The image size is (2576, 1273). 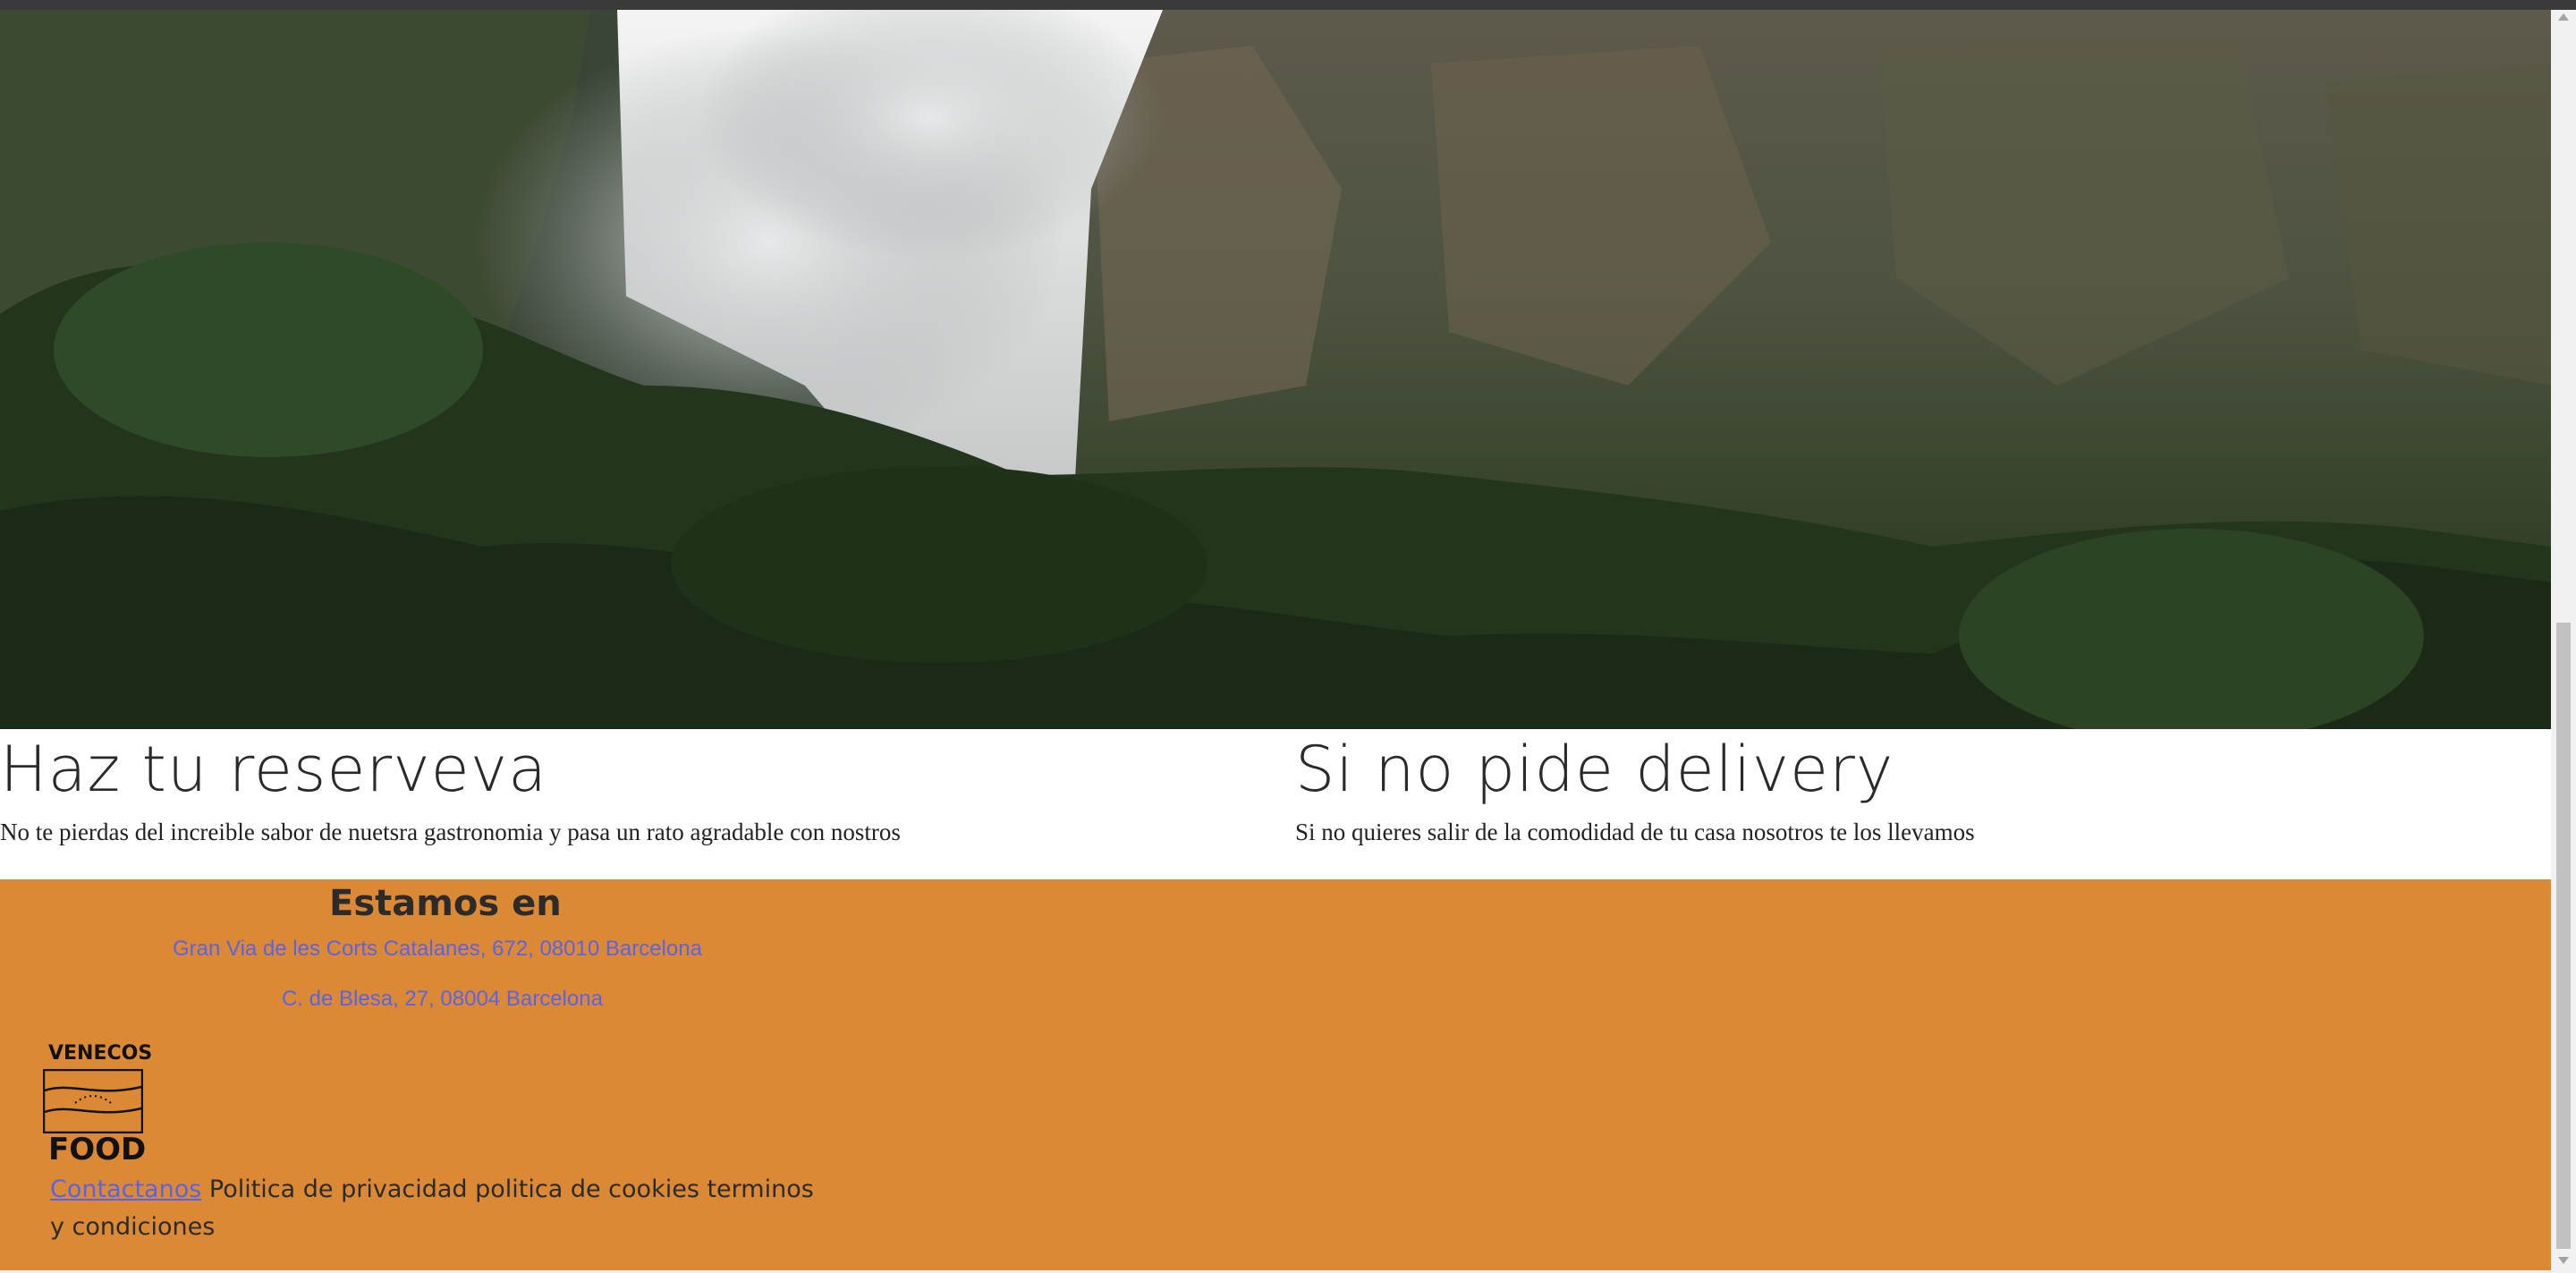 I want to click on logo-bottom-text: FOOD, so click(x=97, y=1149).